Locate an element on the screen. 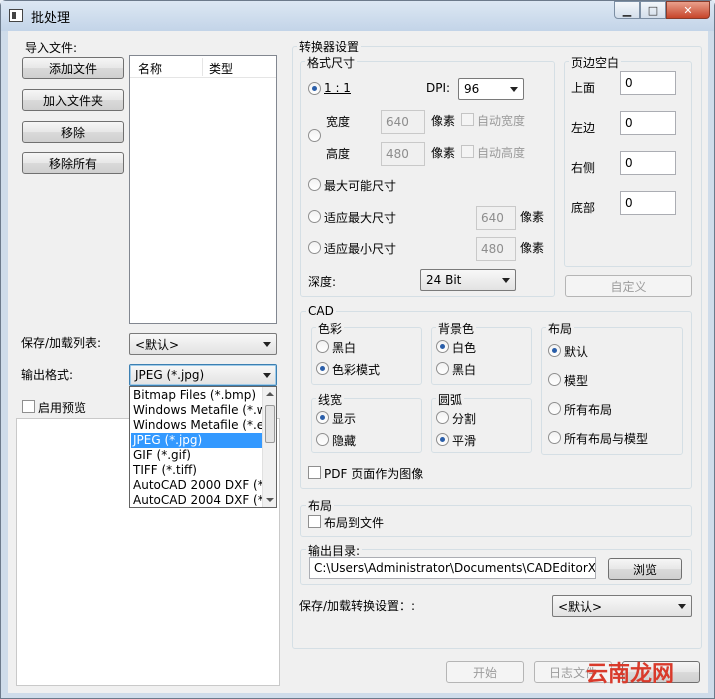 Image resolution: width=715 pixels, height=699 pixels. dropdown-option: AutoCAD 2000 DXF (*.dxf) is located at coordinates (196, 485).